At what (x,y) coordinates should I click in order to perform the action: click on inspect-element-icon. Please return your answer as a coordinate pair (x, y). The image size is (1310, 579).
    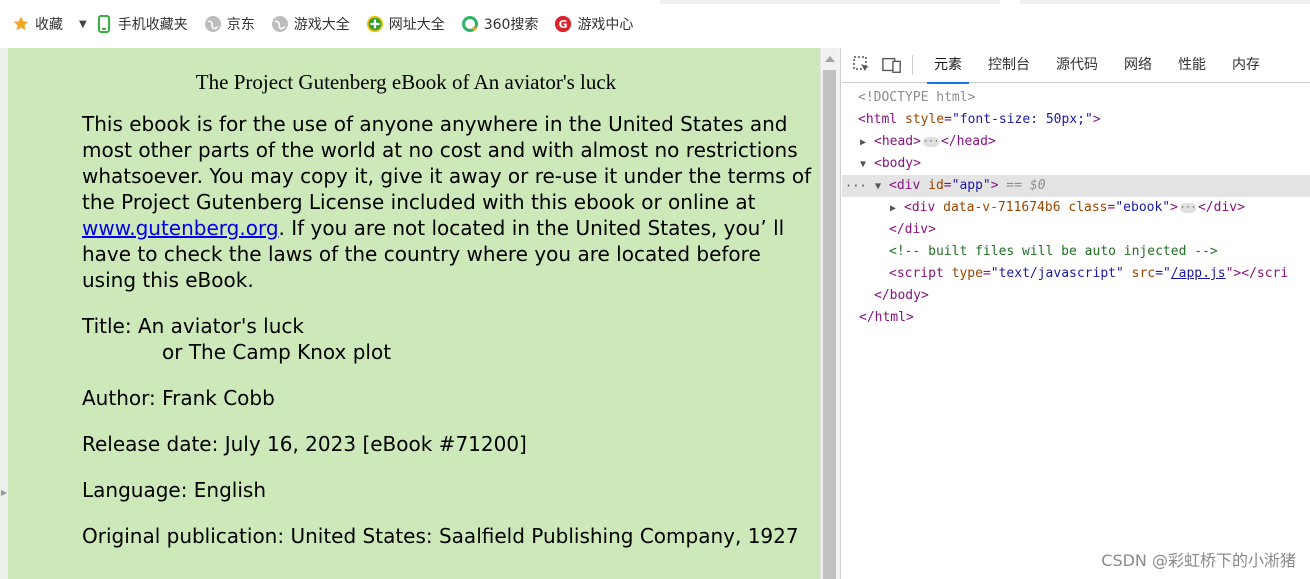
    Looking at the image, I should click on (862, 65).